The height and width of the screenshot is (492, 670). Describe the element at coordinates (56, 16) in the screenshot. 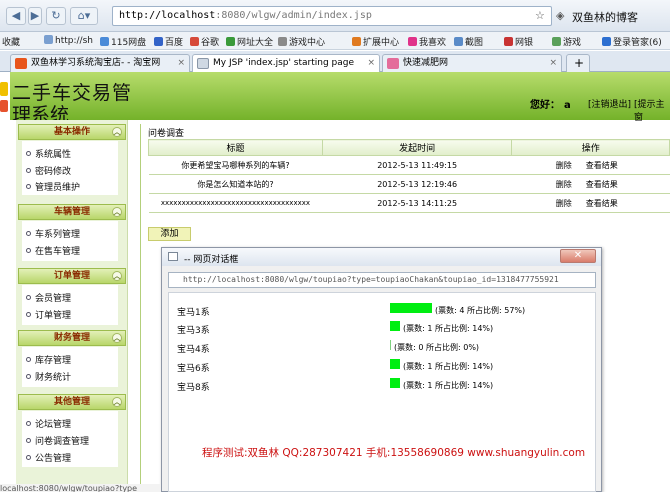

I see `refresh-icon: ↻` at that location.